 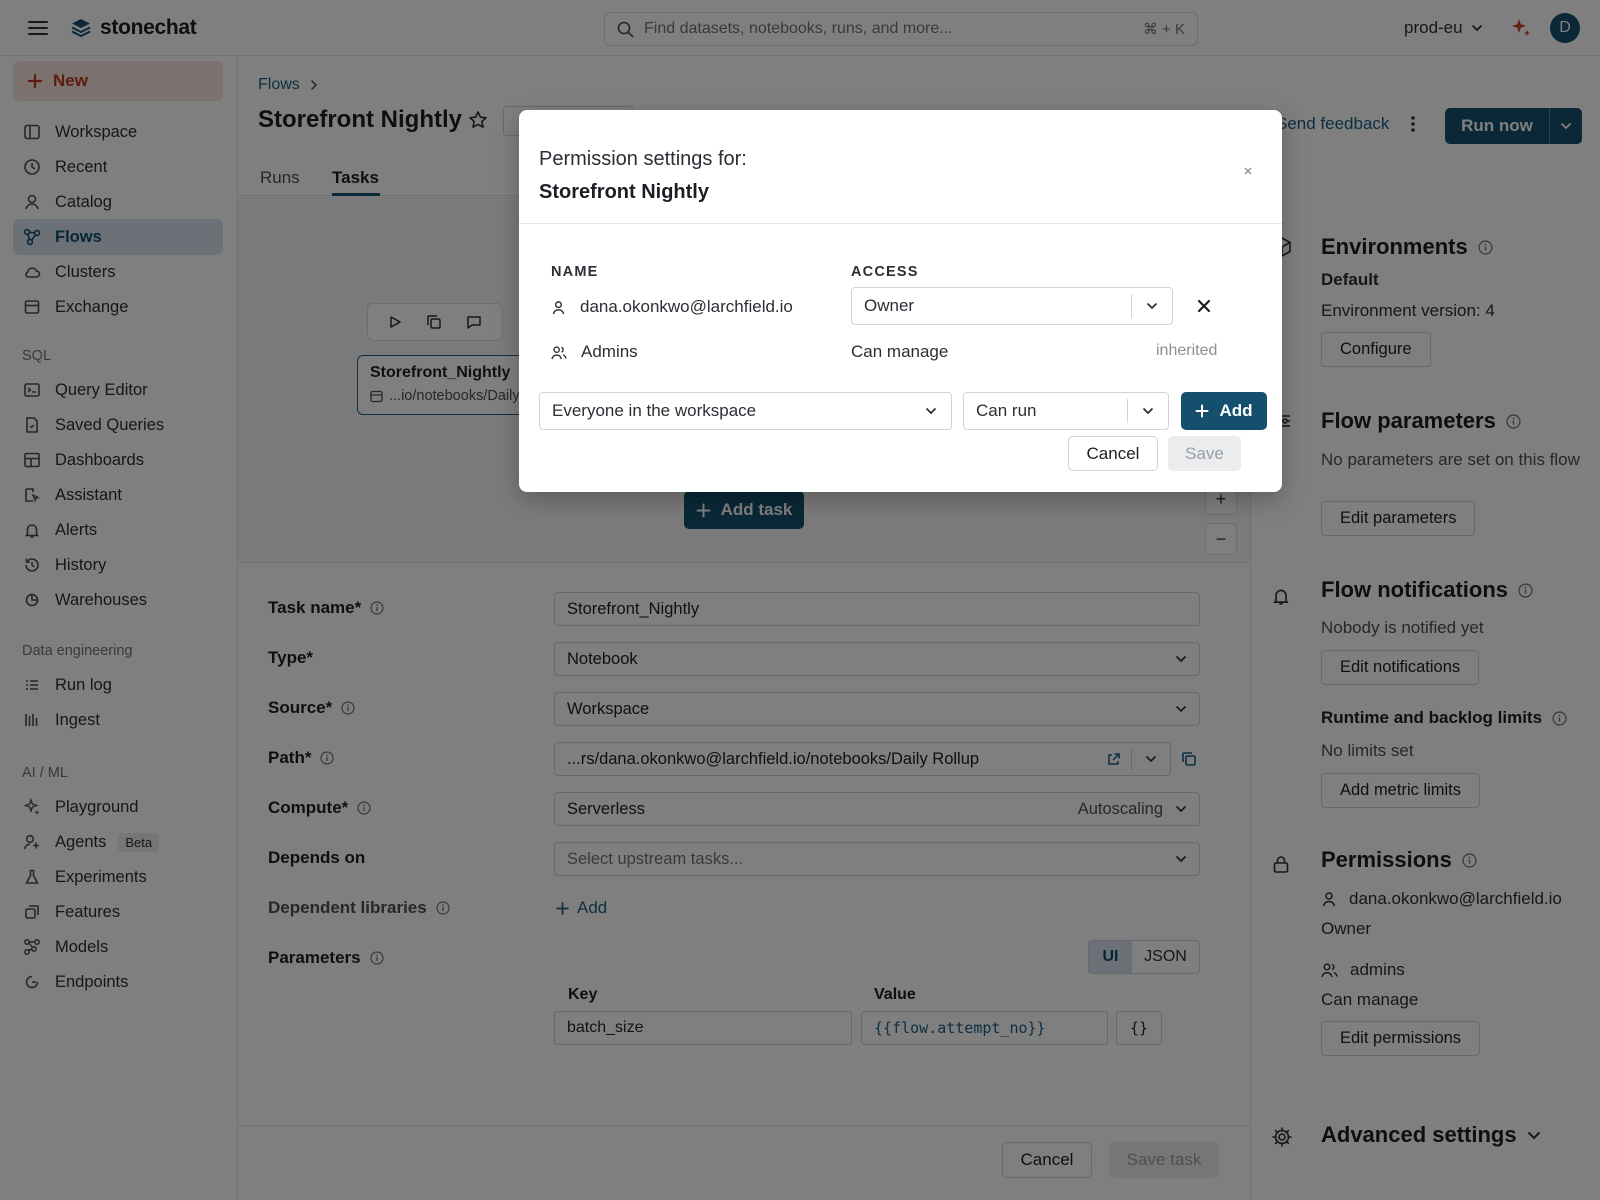 I want to click on principal-select-value: Everyone in the workspace, so click(x=654, y=410).